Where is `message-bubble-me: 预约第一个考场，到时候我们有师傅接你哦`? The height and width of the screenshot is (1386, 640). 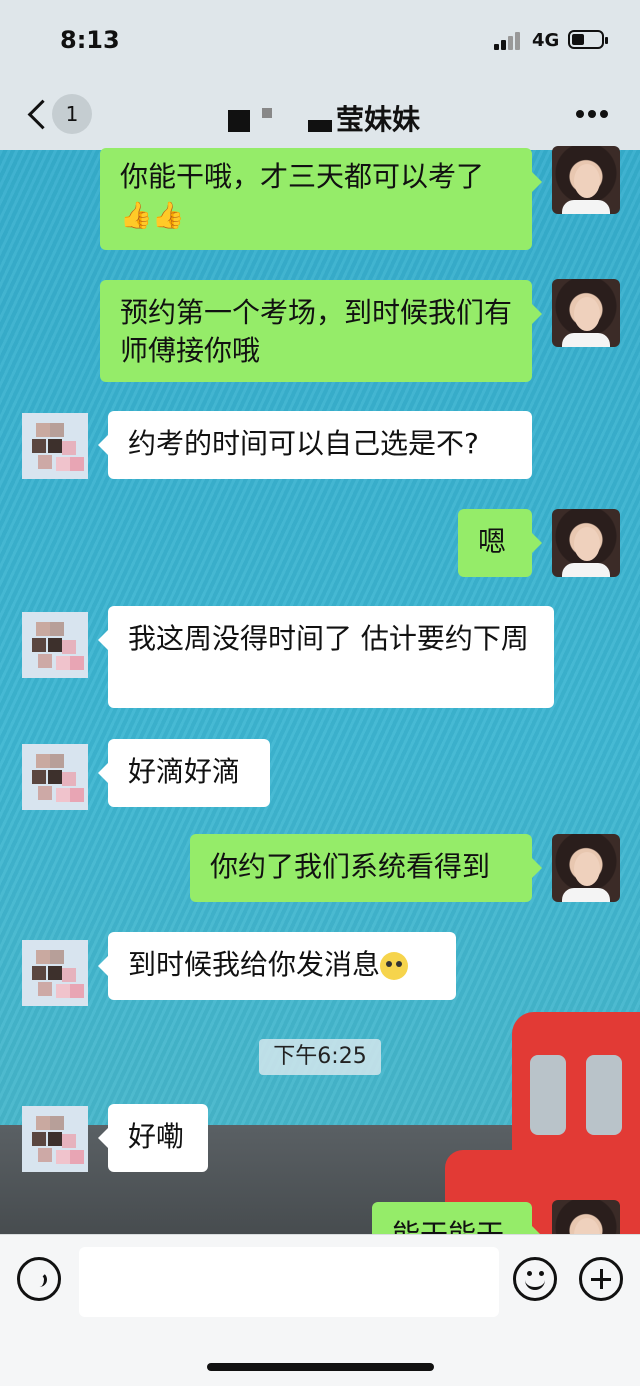 message-bubble-me: 预约第一个考场，到时候我们有师傅接你哦 is located at coordinates (321, 331).